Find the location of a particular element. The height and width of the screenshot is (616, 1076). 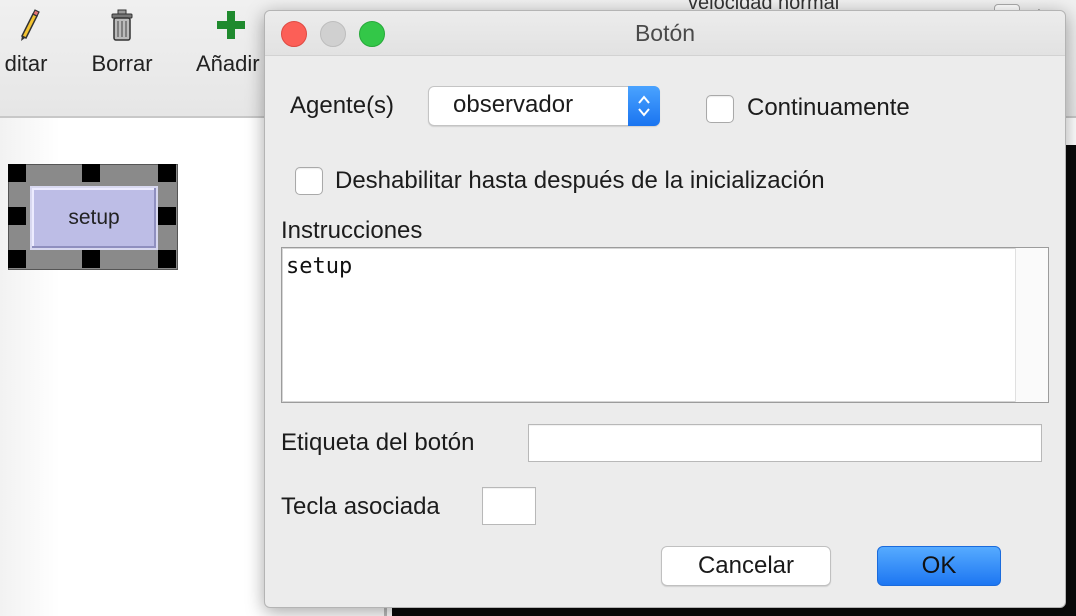

dialog-title: Botón is located at coordinates (665, 33).